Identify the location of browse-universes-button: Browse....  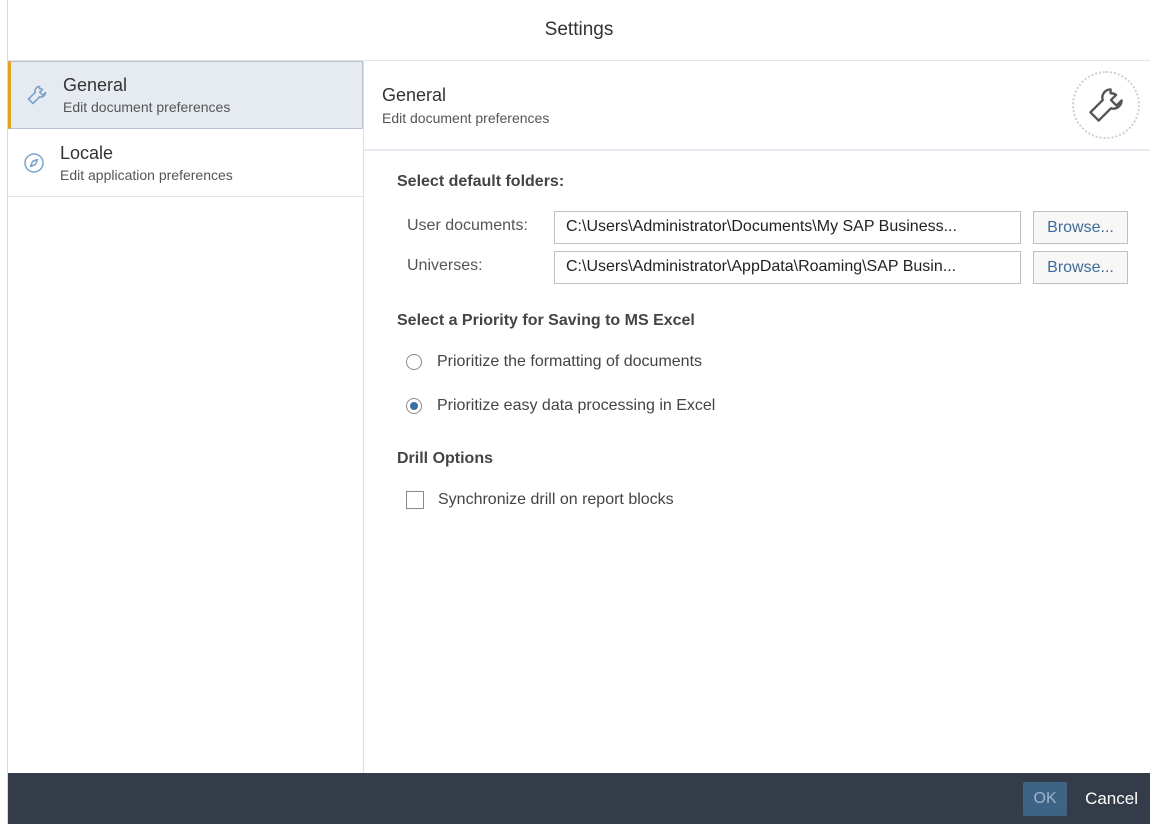
(1080, 267).